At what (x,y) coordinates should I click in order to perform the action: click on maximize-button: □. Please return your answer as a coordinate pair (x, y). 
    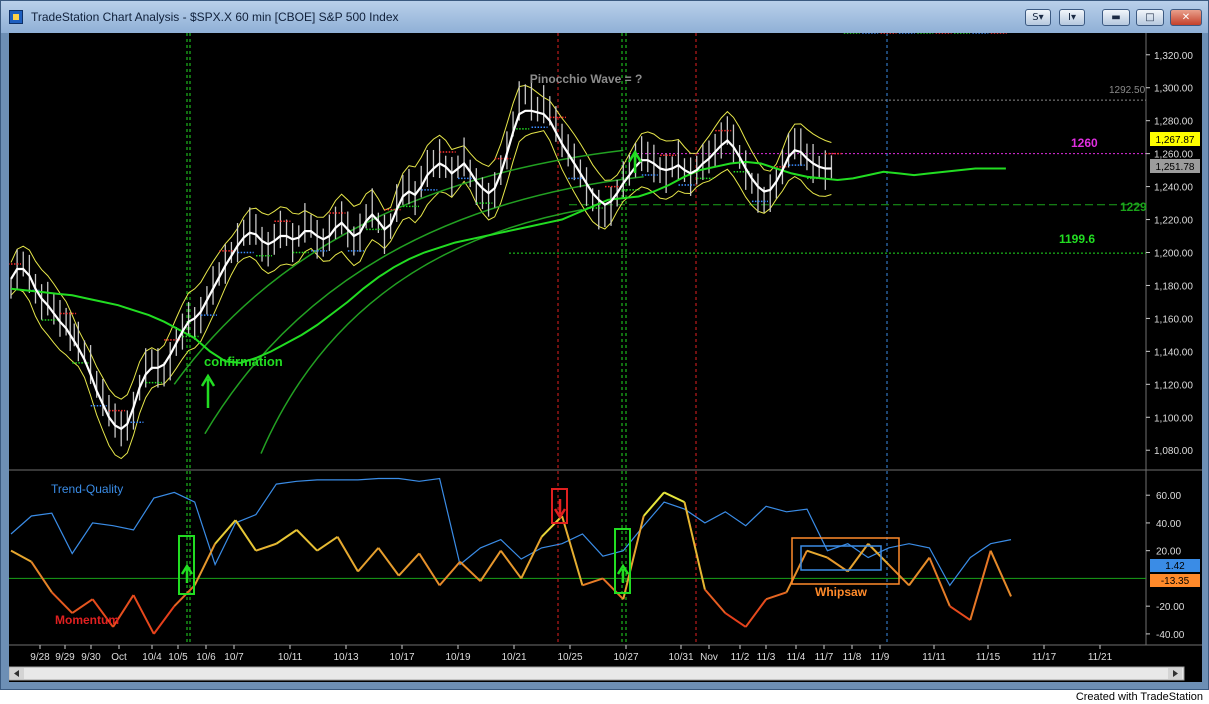
    Looking at the image, I should click on (1150, 17).